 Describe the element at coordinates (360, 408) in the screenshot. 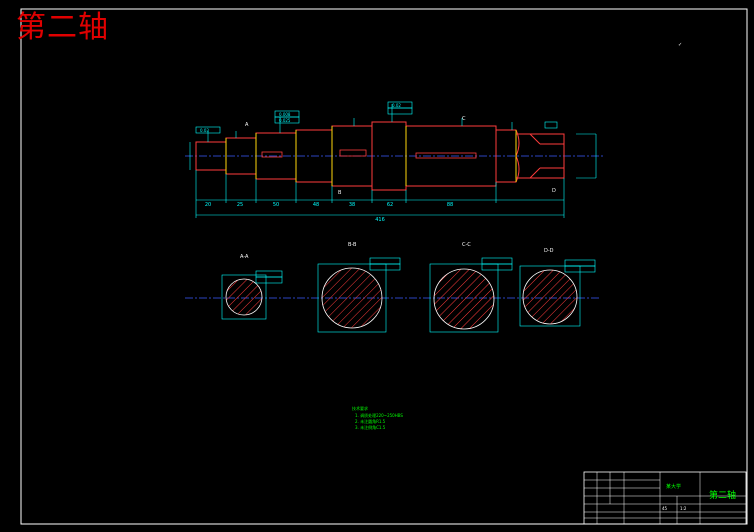

I see `notes-heading: 技术要求` at that location.